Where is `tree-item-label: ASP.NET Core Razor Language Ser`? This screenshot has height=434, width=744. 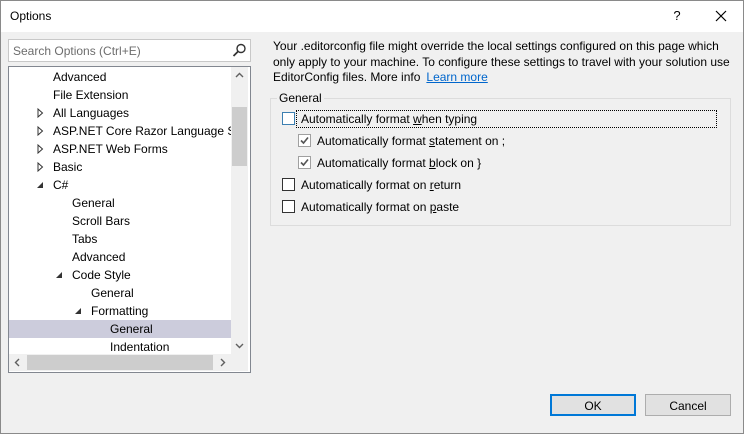
tree-item-label: ASP.NET Core Razor Language Ser is located at coordinates (150, 131).